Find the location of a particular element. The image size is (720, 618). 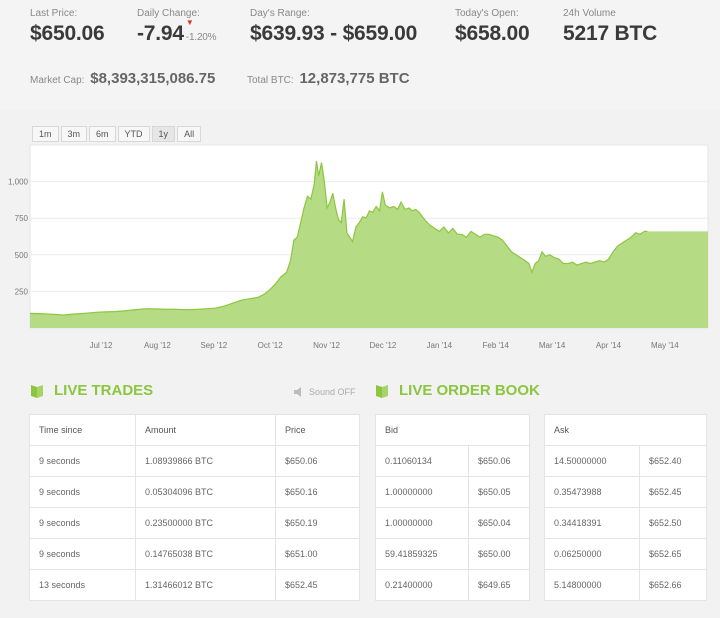

trade-amount: 1.08939866 BTC is located at coordinates (205, 461).